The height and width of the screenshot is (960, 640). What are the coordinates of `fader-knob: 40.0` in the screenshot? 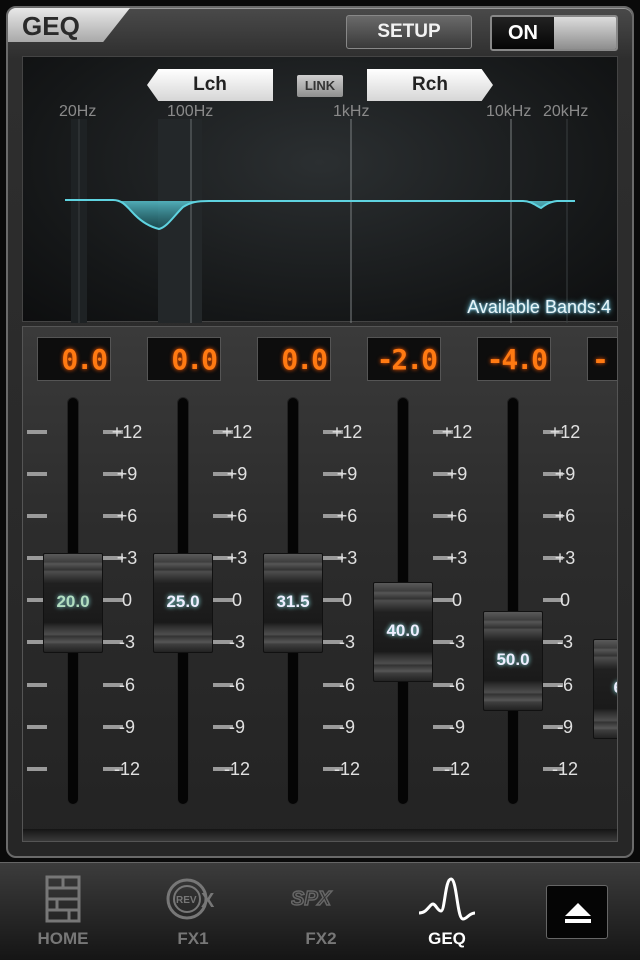 It's located at (403, 632).